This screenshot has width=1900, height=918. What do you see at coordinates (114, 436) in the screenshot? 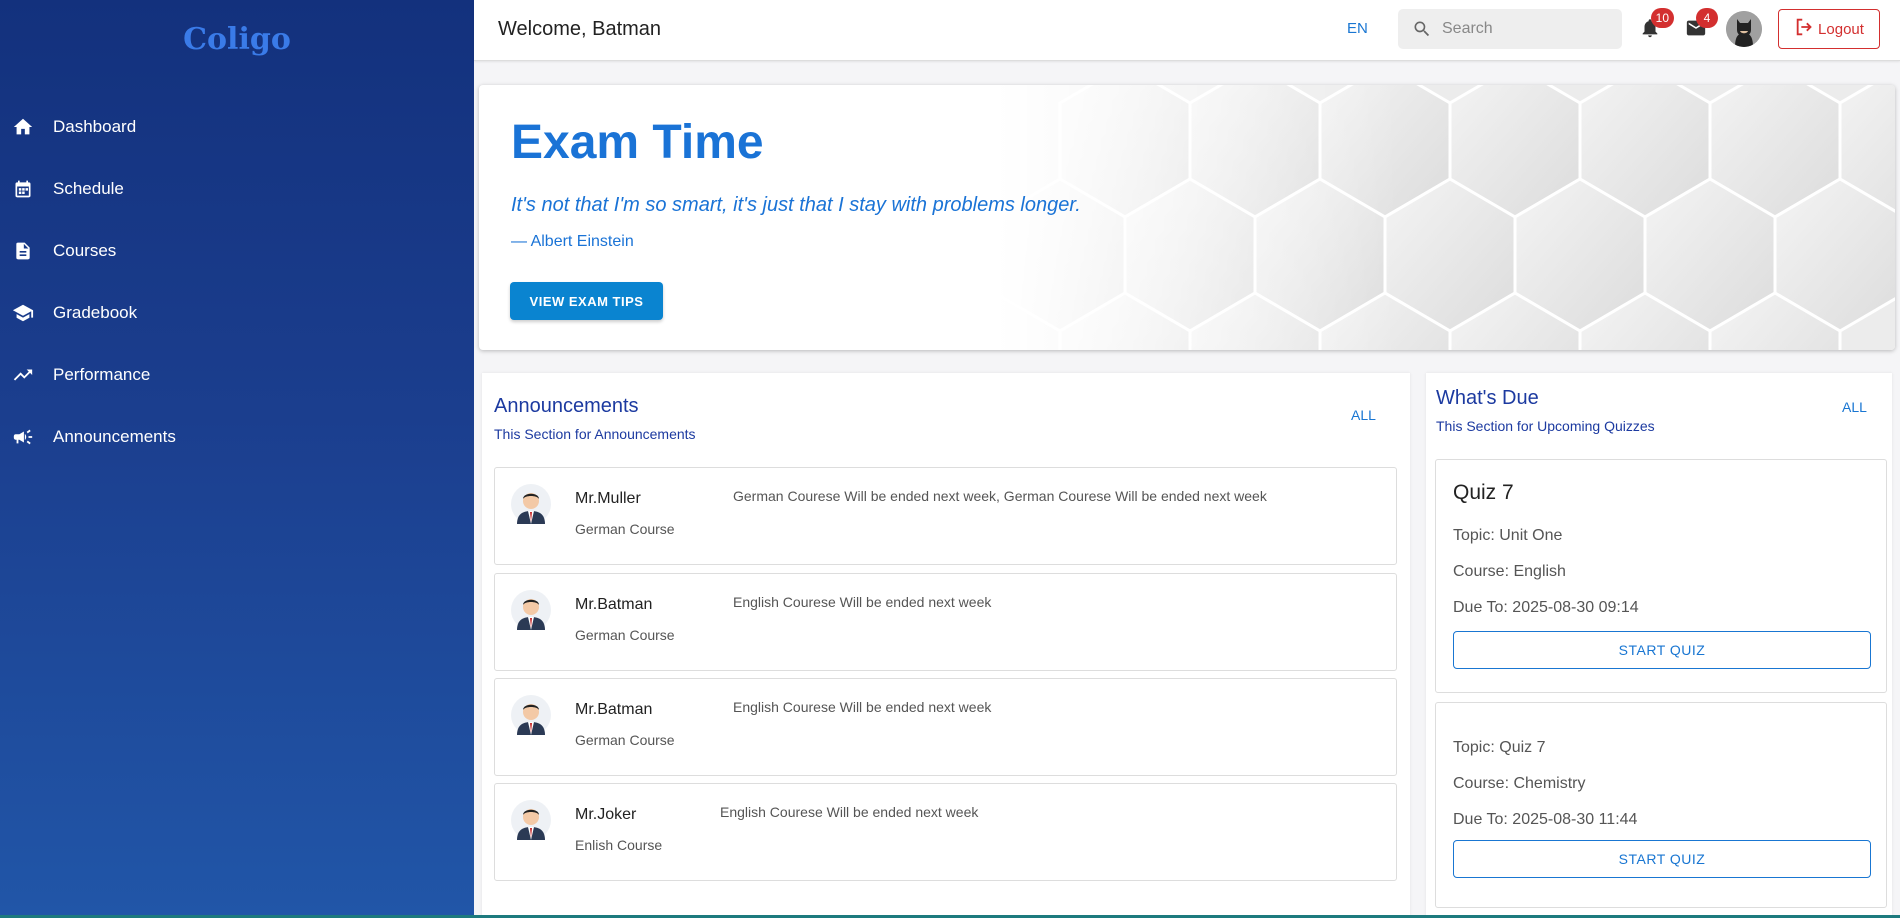
I see `sidebar-item-label: Announcements` at bounding box center [114, 436].